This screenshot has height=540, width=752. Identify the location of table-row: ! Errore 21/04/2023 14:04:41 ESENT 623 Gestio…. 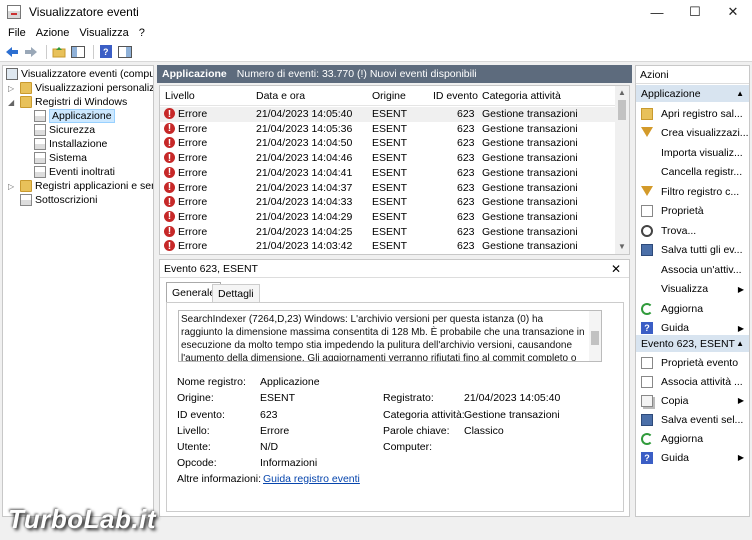
(388, 173).